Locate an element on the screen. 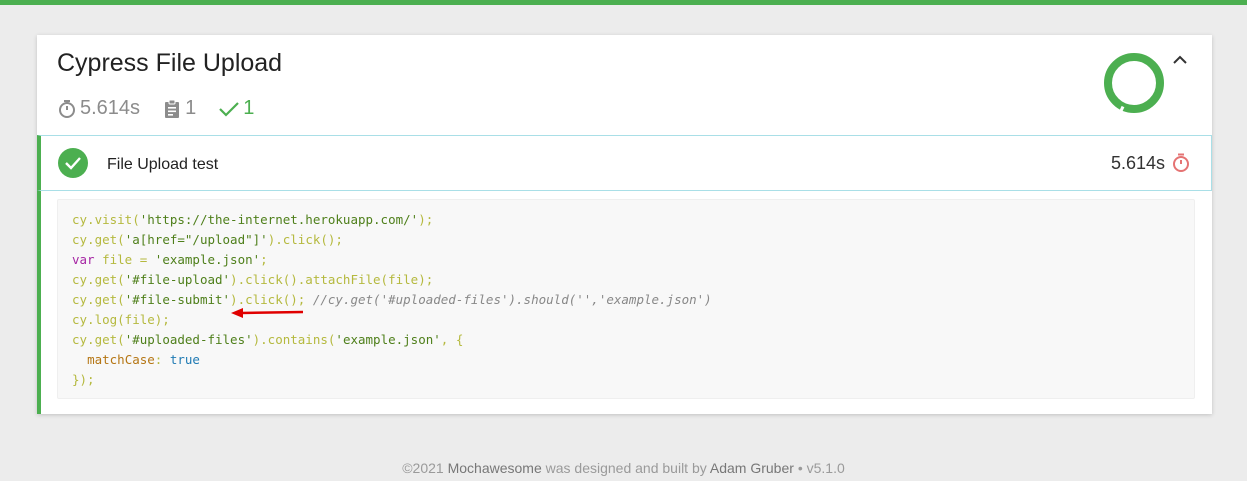 This screenshot has width=1247, height=481. code-line: matchCase: true is located at coordinates (143, 359).